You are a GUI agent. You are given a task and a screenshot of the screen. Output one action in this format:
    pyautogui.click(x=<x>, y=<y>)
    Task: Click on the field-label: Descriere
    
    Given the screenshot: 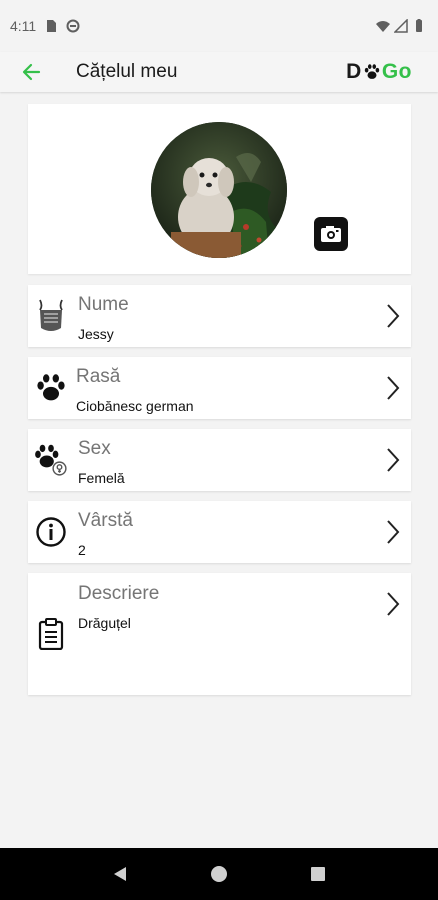 What is the action you would take?
    pyautogui.click(x=119, y=593)
    